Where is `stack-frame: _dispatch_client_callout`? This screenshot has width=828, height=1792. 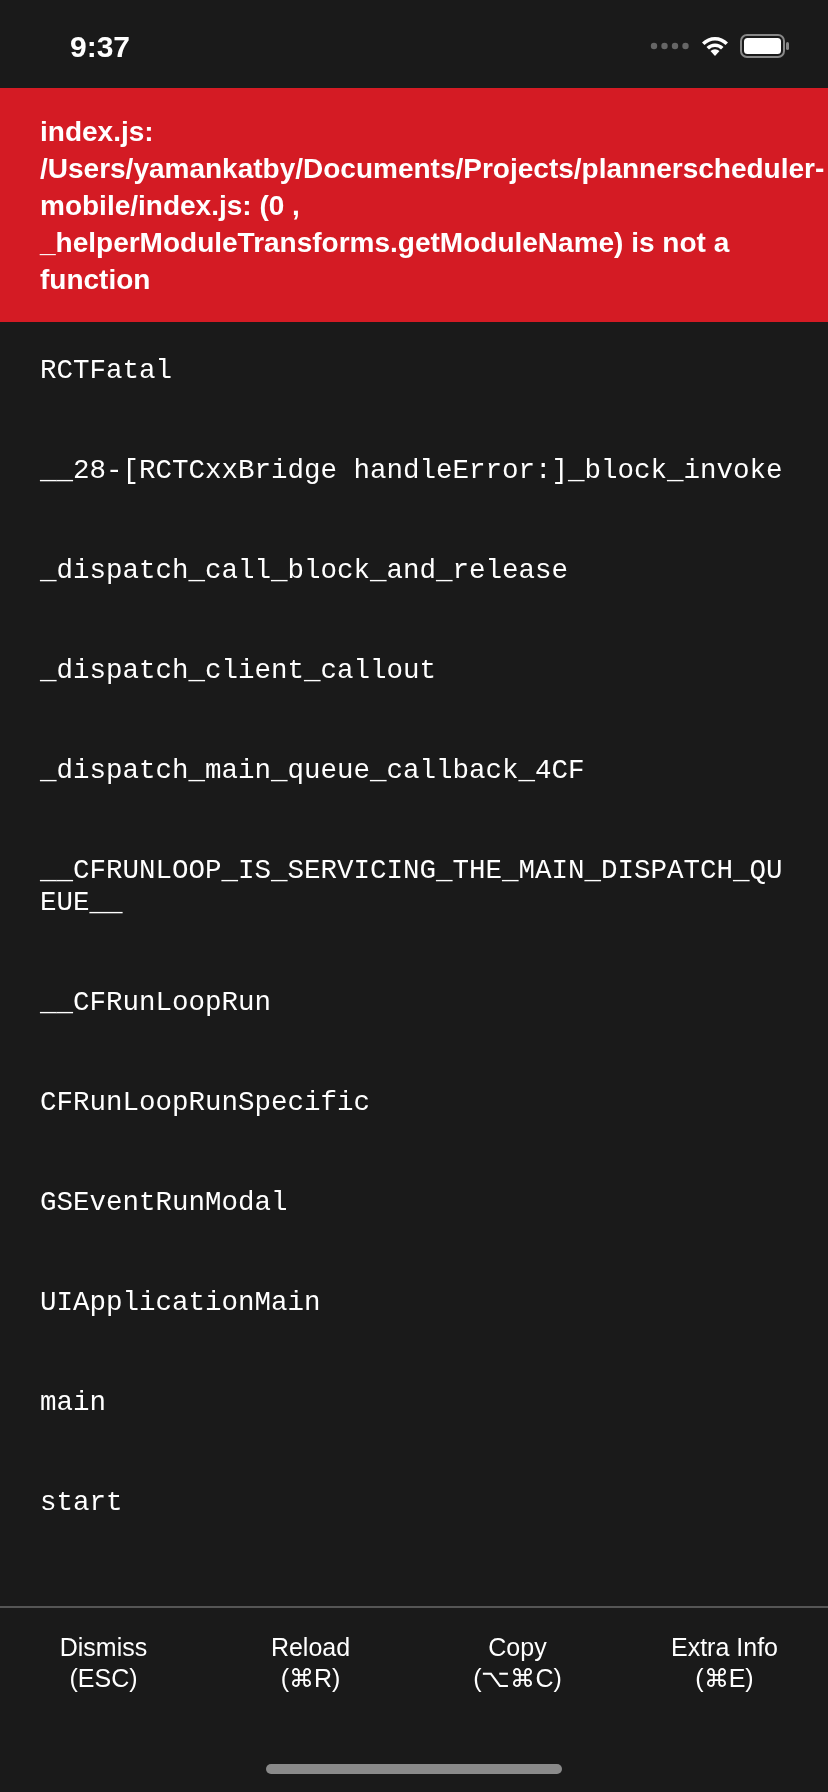 stack-frame: _dispatch_client_callout is located at coordinates (414, 671).